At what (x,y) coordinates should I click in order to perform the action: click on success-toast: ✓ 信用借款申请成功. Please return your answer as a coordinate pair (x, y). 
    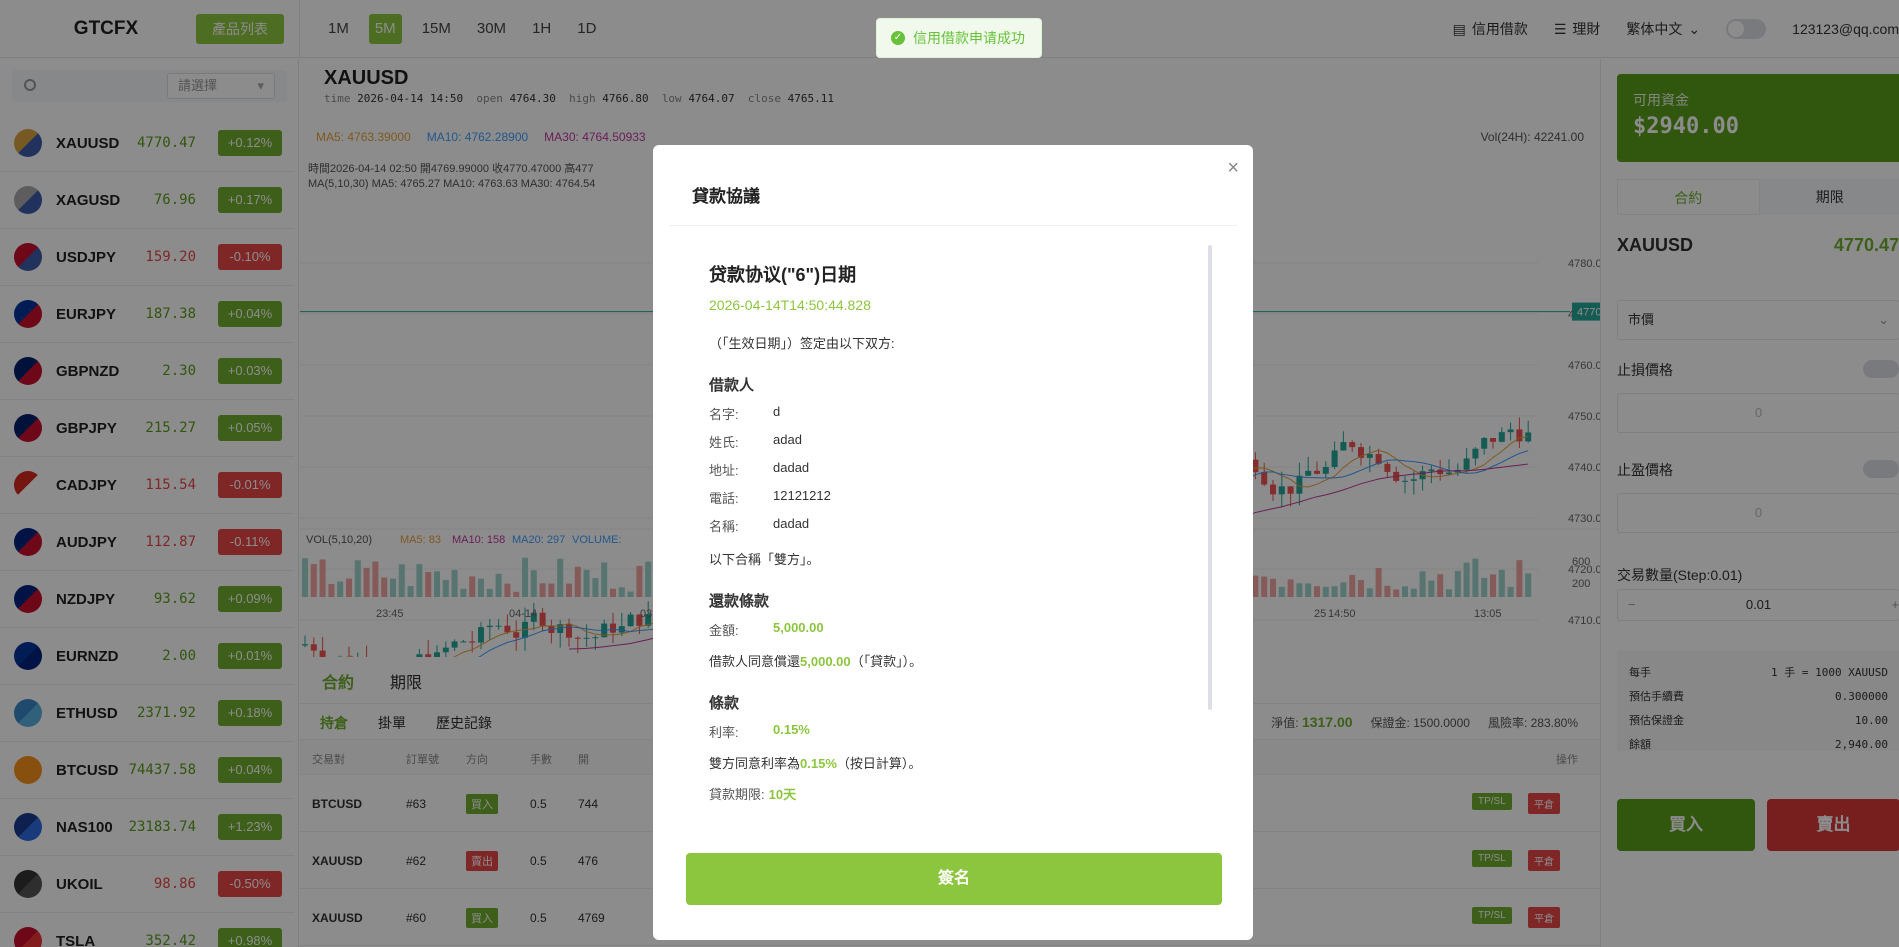
    Looking at the image, I should click on (959, 38).